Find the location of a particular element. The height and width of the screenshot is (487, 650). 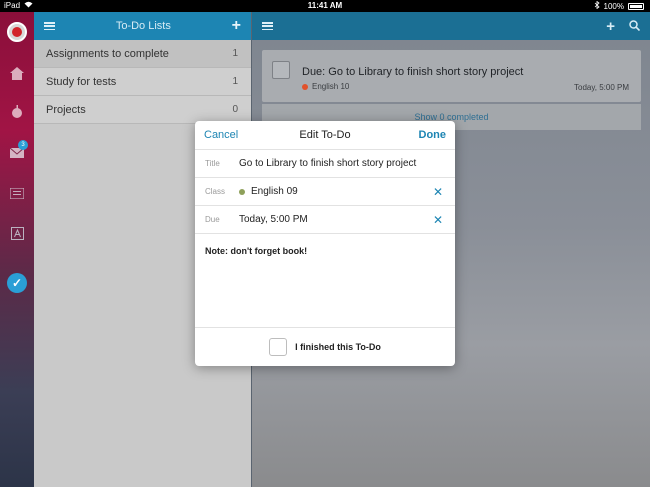

due-field: Due Today, 5:00 PM ✕ is located at coordinates (325, 220).